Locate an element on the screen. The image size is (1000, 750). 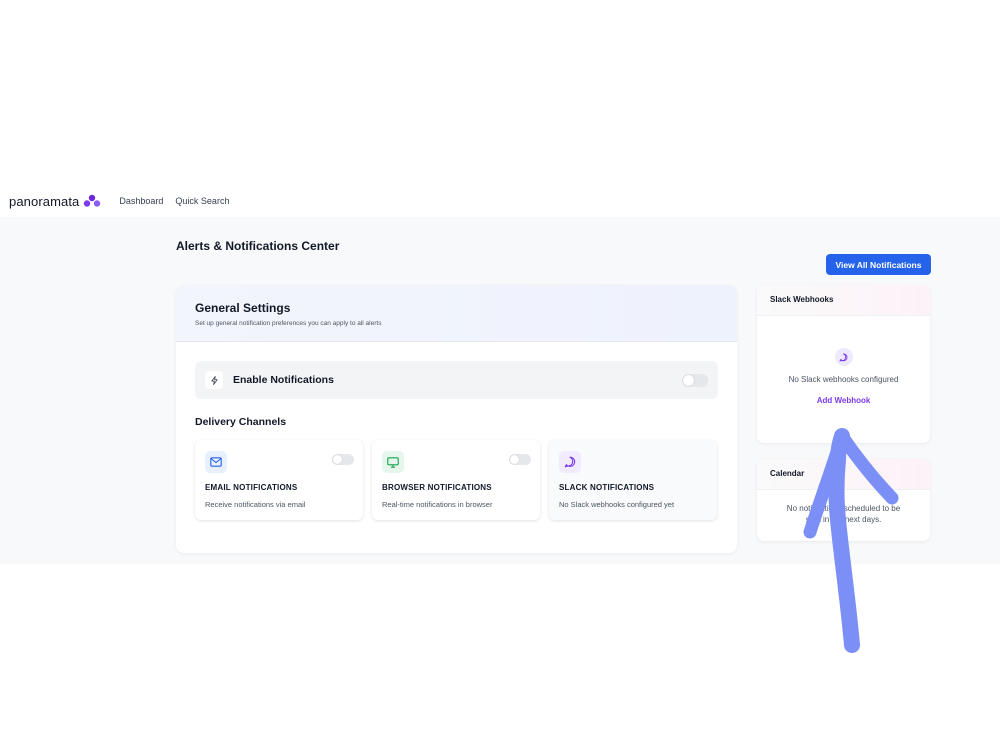
brand-logo: panoramata is located at coordinates (55, 201).